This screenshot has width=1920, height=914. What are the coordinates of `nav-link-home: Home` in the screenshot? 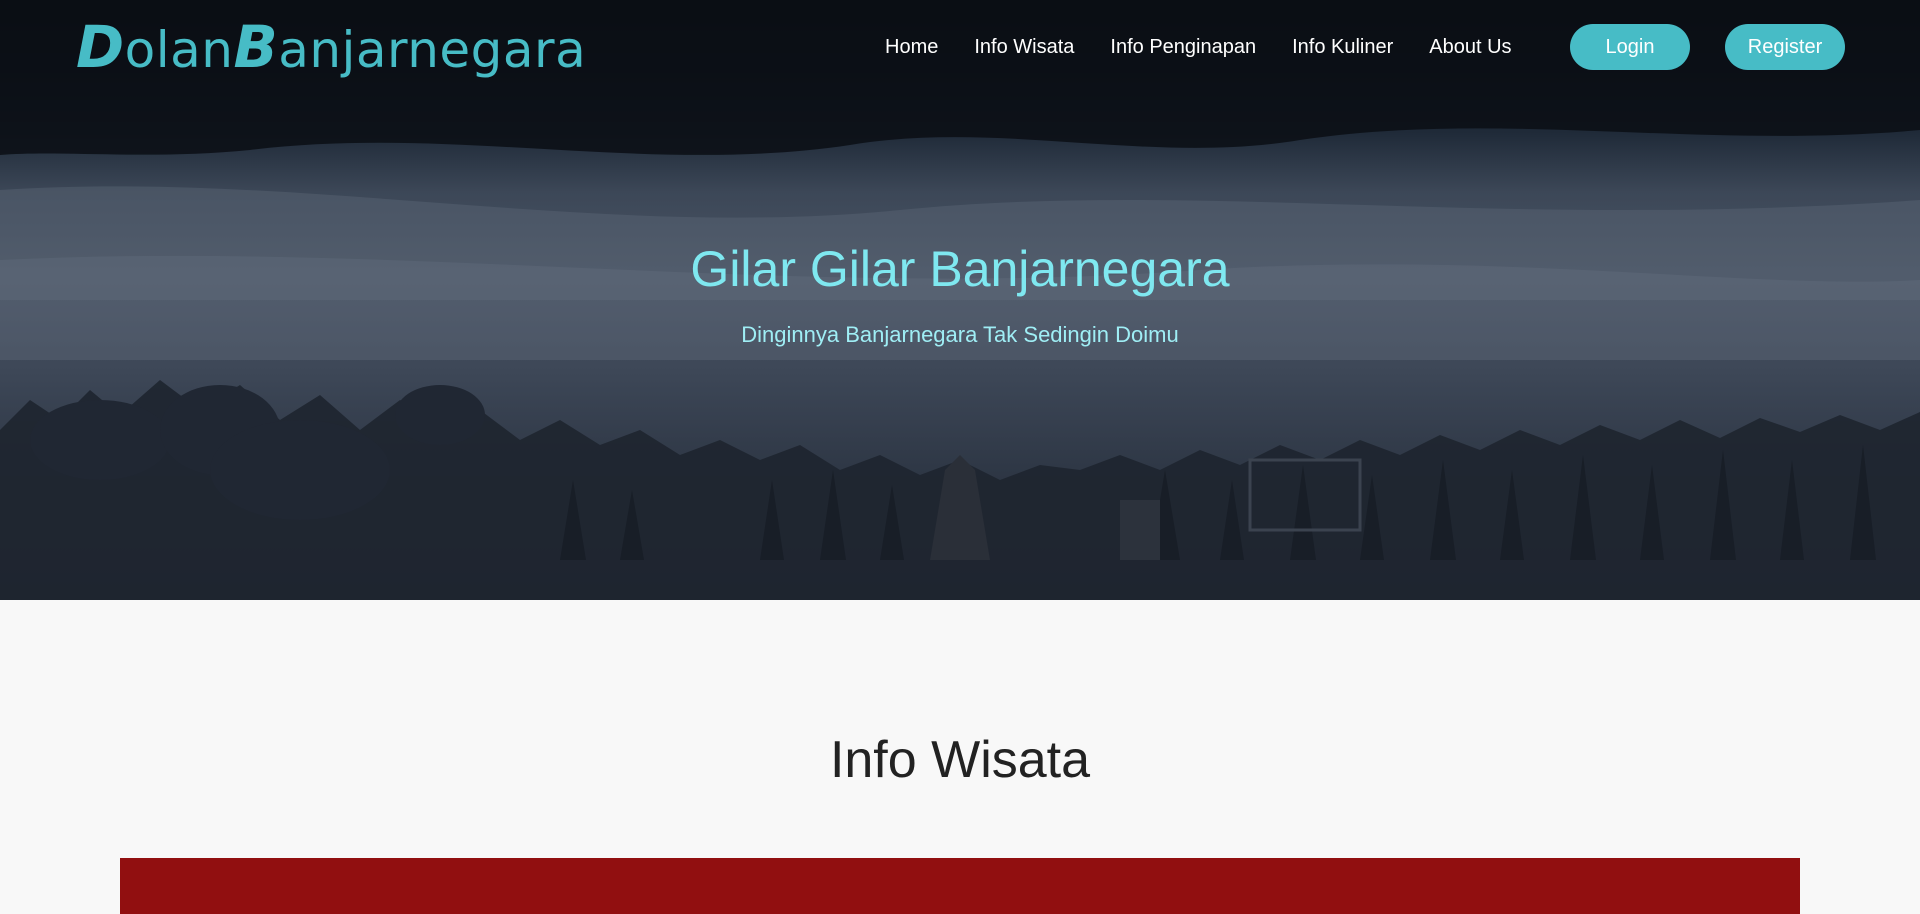 It's located at (911, 47).